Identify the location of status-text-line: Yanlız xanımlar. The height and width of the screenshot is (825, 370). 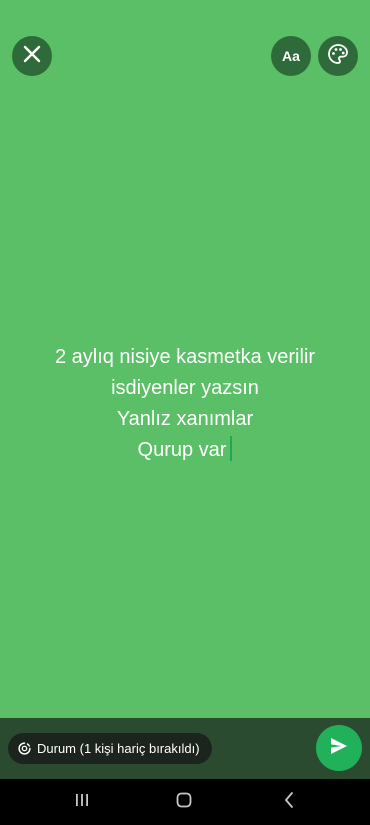
(185, 419).